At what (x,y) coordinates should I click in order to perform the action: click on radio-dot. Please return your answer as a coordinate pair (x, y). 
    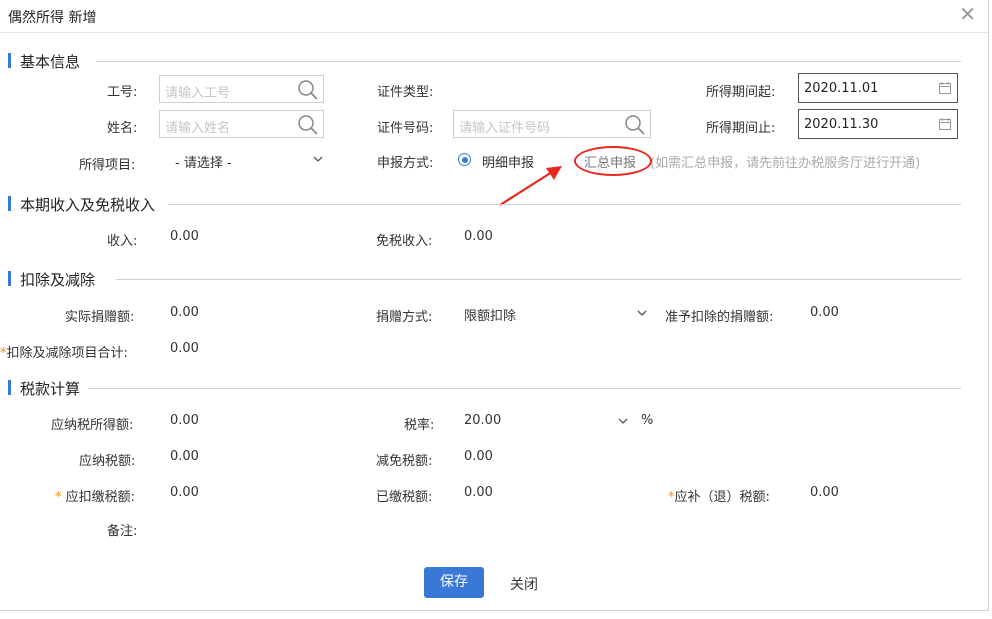
    Looking at the image, I should click on (464, 159).